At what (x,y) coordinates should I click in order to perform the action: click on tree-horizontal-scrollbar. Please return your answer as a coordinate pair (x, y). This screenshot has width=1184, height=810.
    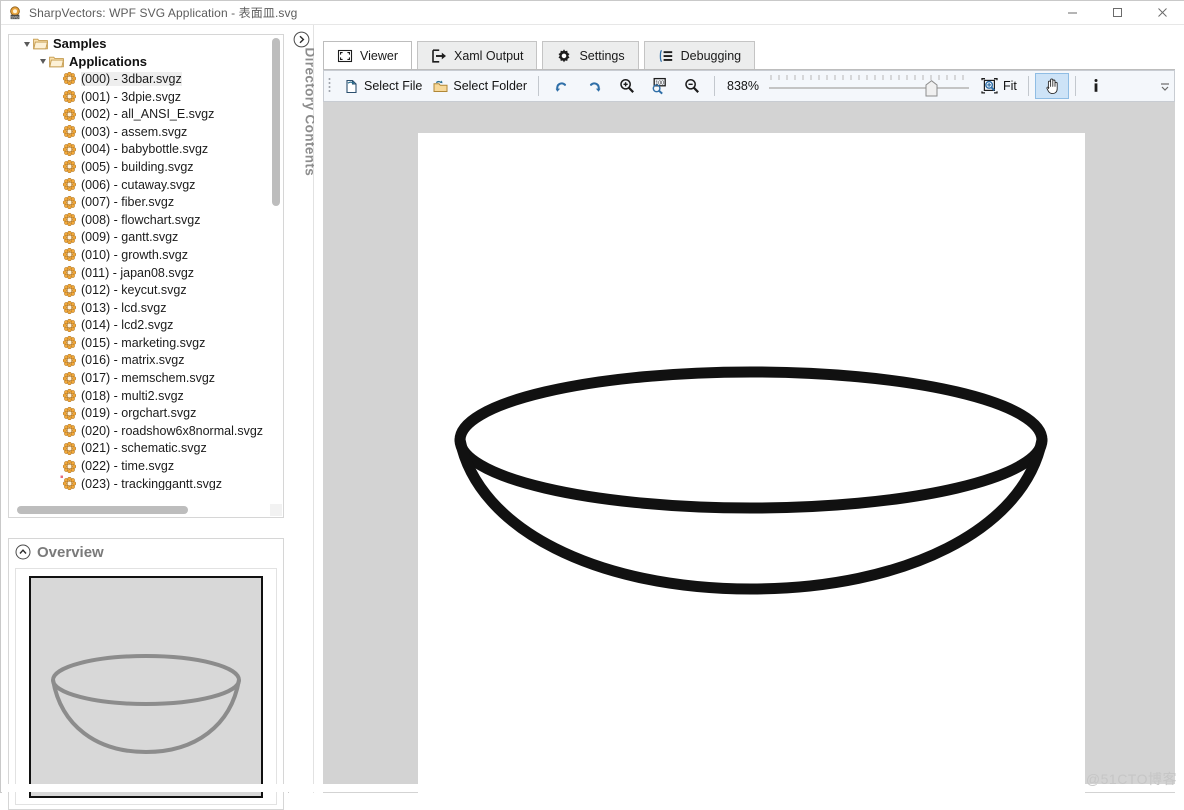
    Looking at the image, I should click on (140, 510).